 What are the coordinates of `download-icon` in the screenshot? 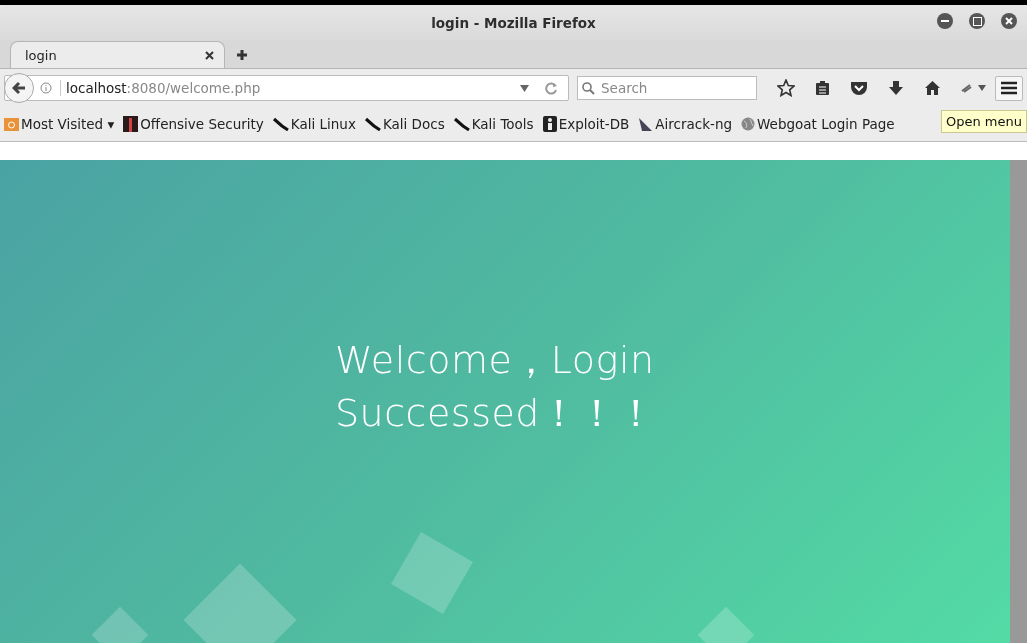 It's located at (896, 88).